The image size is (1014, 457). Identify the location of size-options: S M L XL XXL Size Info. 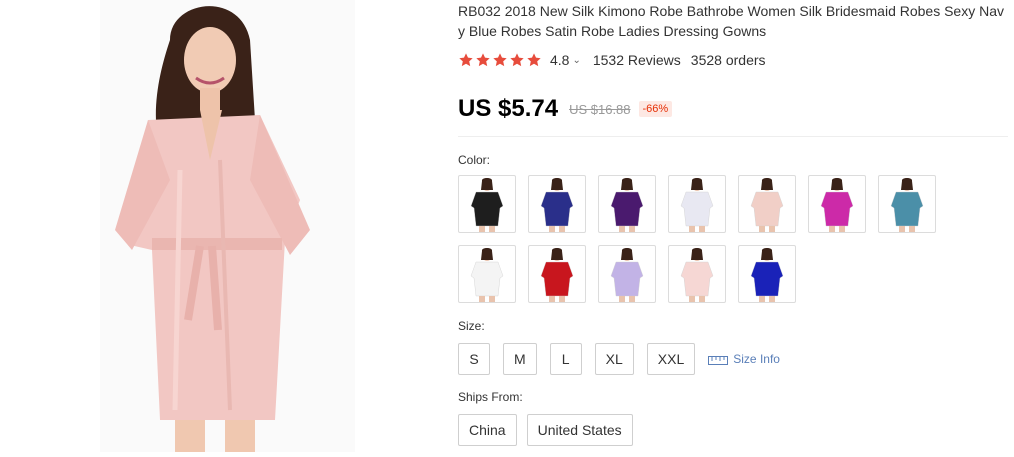
(733, 359).